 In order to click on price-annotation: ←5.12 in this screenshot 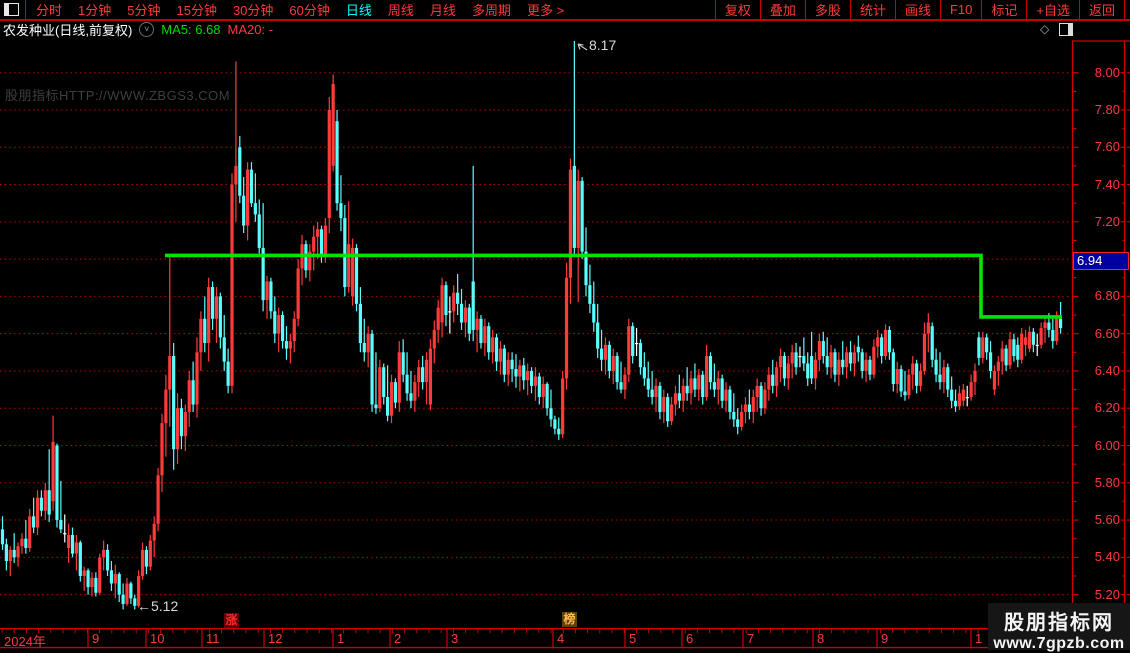, I will do `click(158, 606)`.